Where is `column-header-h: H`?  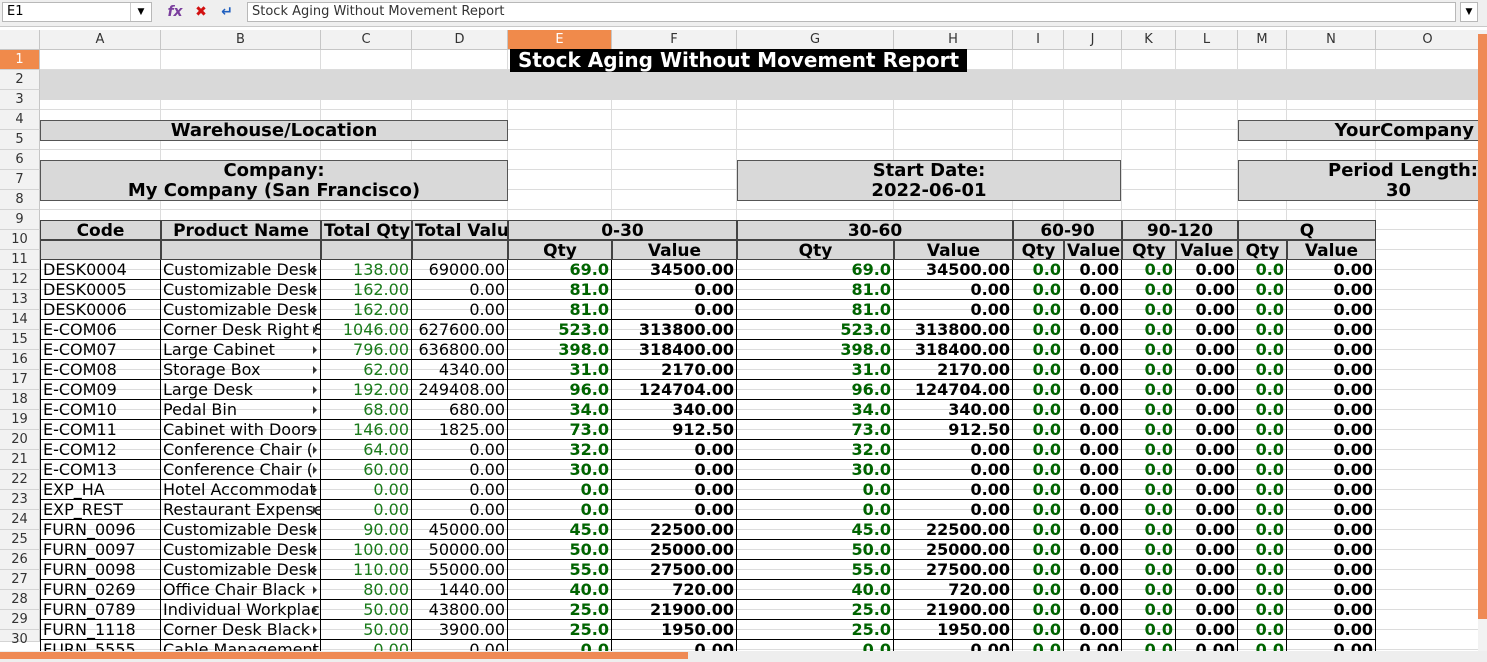
column-header-h: H is located at coordinates (953, 40).